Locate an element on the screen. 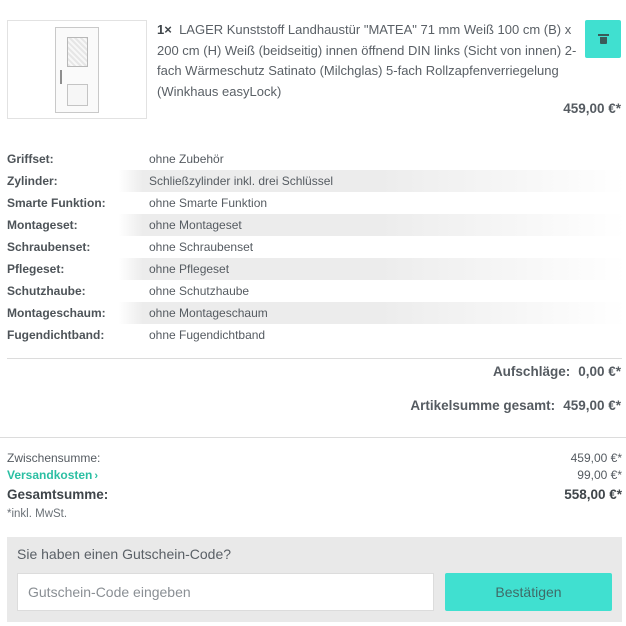 This screenshot has height=626, width=626. option-value: ohne Pflegeset is located at coordinates (189, 269).